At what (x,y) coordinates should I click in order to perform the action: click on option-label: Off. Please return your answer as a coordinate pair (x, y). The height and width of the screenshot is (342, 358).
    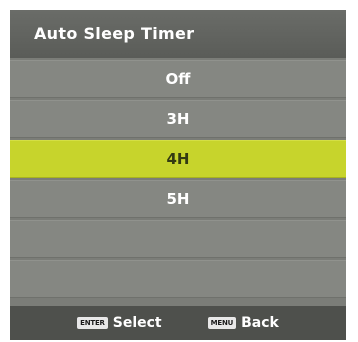
    Looking at the image, I should click on (178, 79).